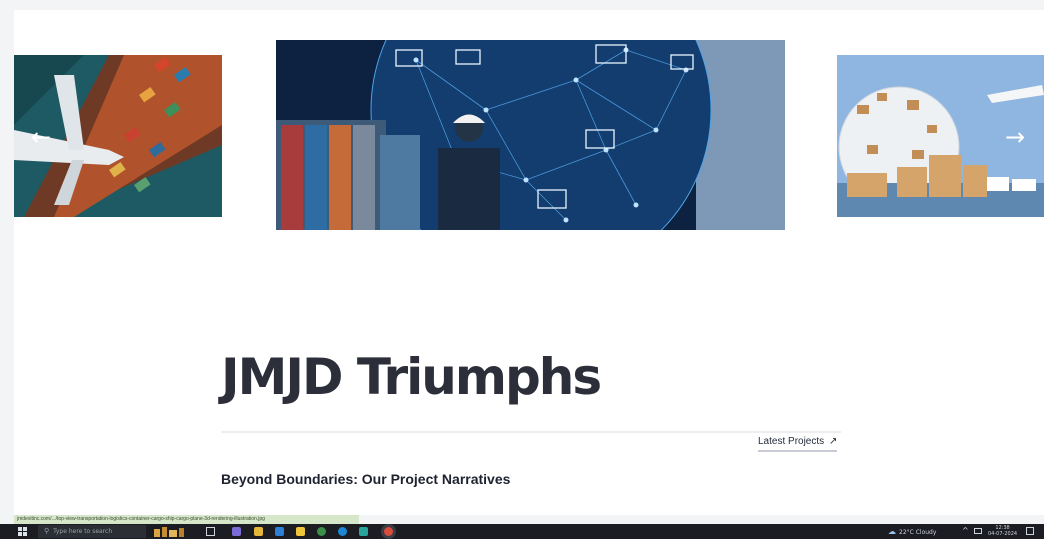  Describe the element at coordinates (1015, 137) in the screenshot. I see `slider-next-arrow-icon: →` at that location.